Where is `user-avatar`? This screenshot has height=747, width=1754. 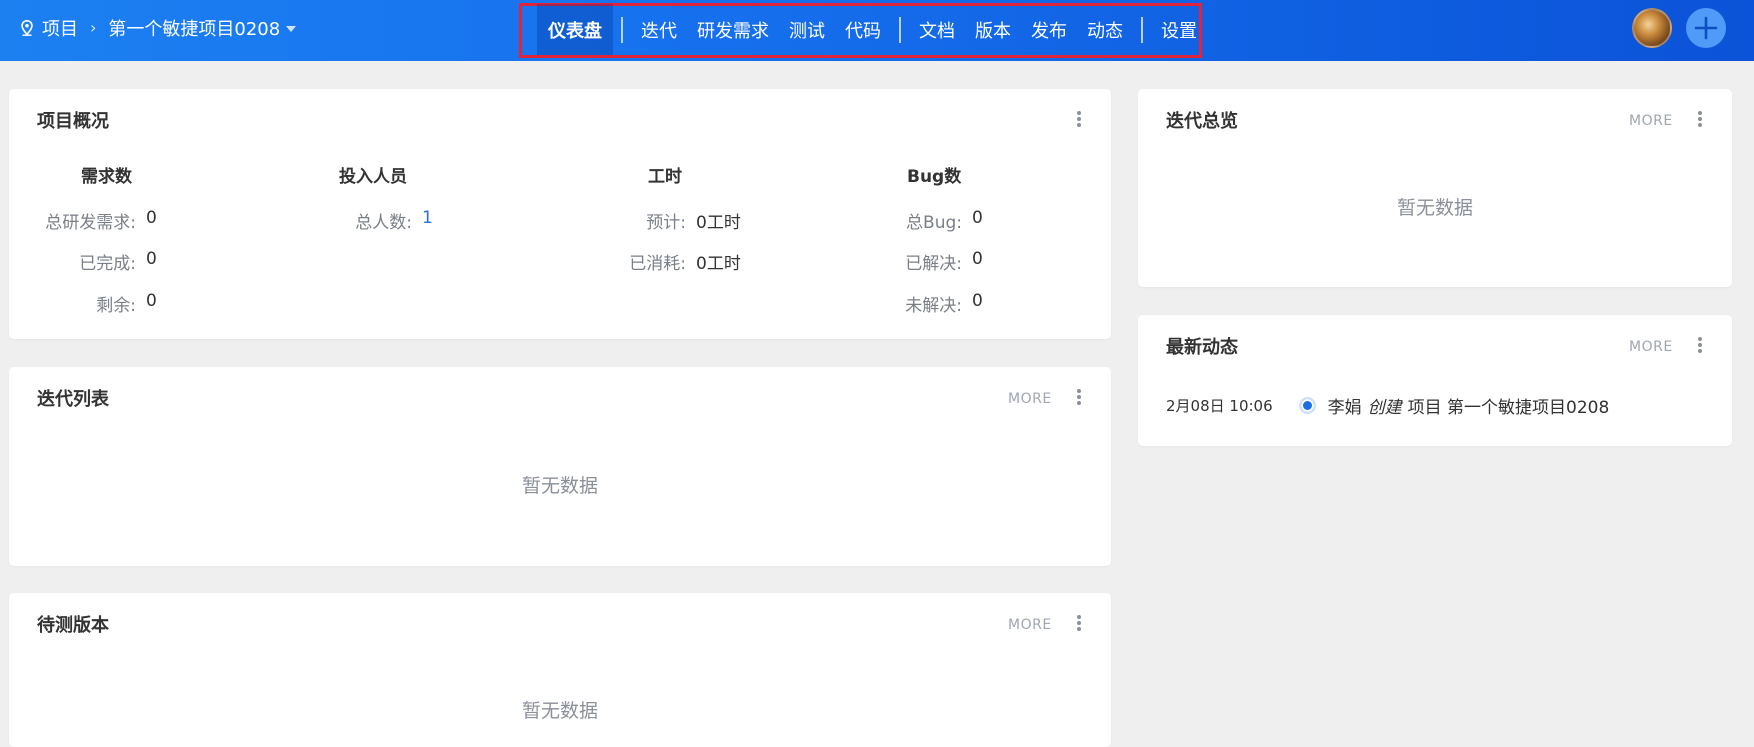
user-avatar is located at coordinates (1652, 28).